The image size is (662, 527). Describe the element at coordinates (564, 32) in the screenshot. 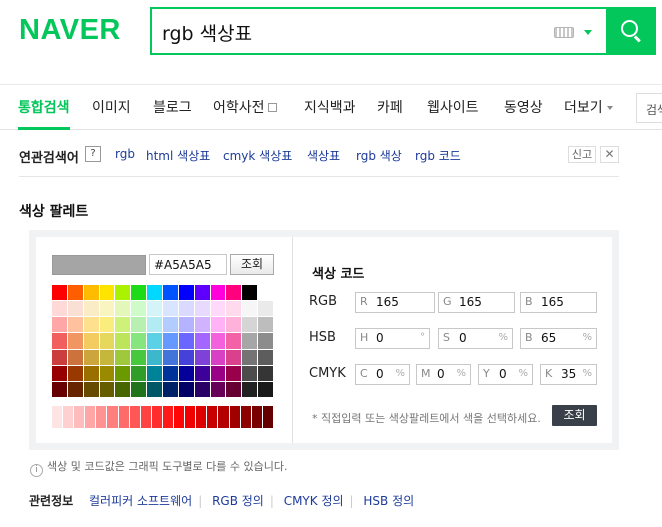

I see `keyboard-icon` at that location.